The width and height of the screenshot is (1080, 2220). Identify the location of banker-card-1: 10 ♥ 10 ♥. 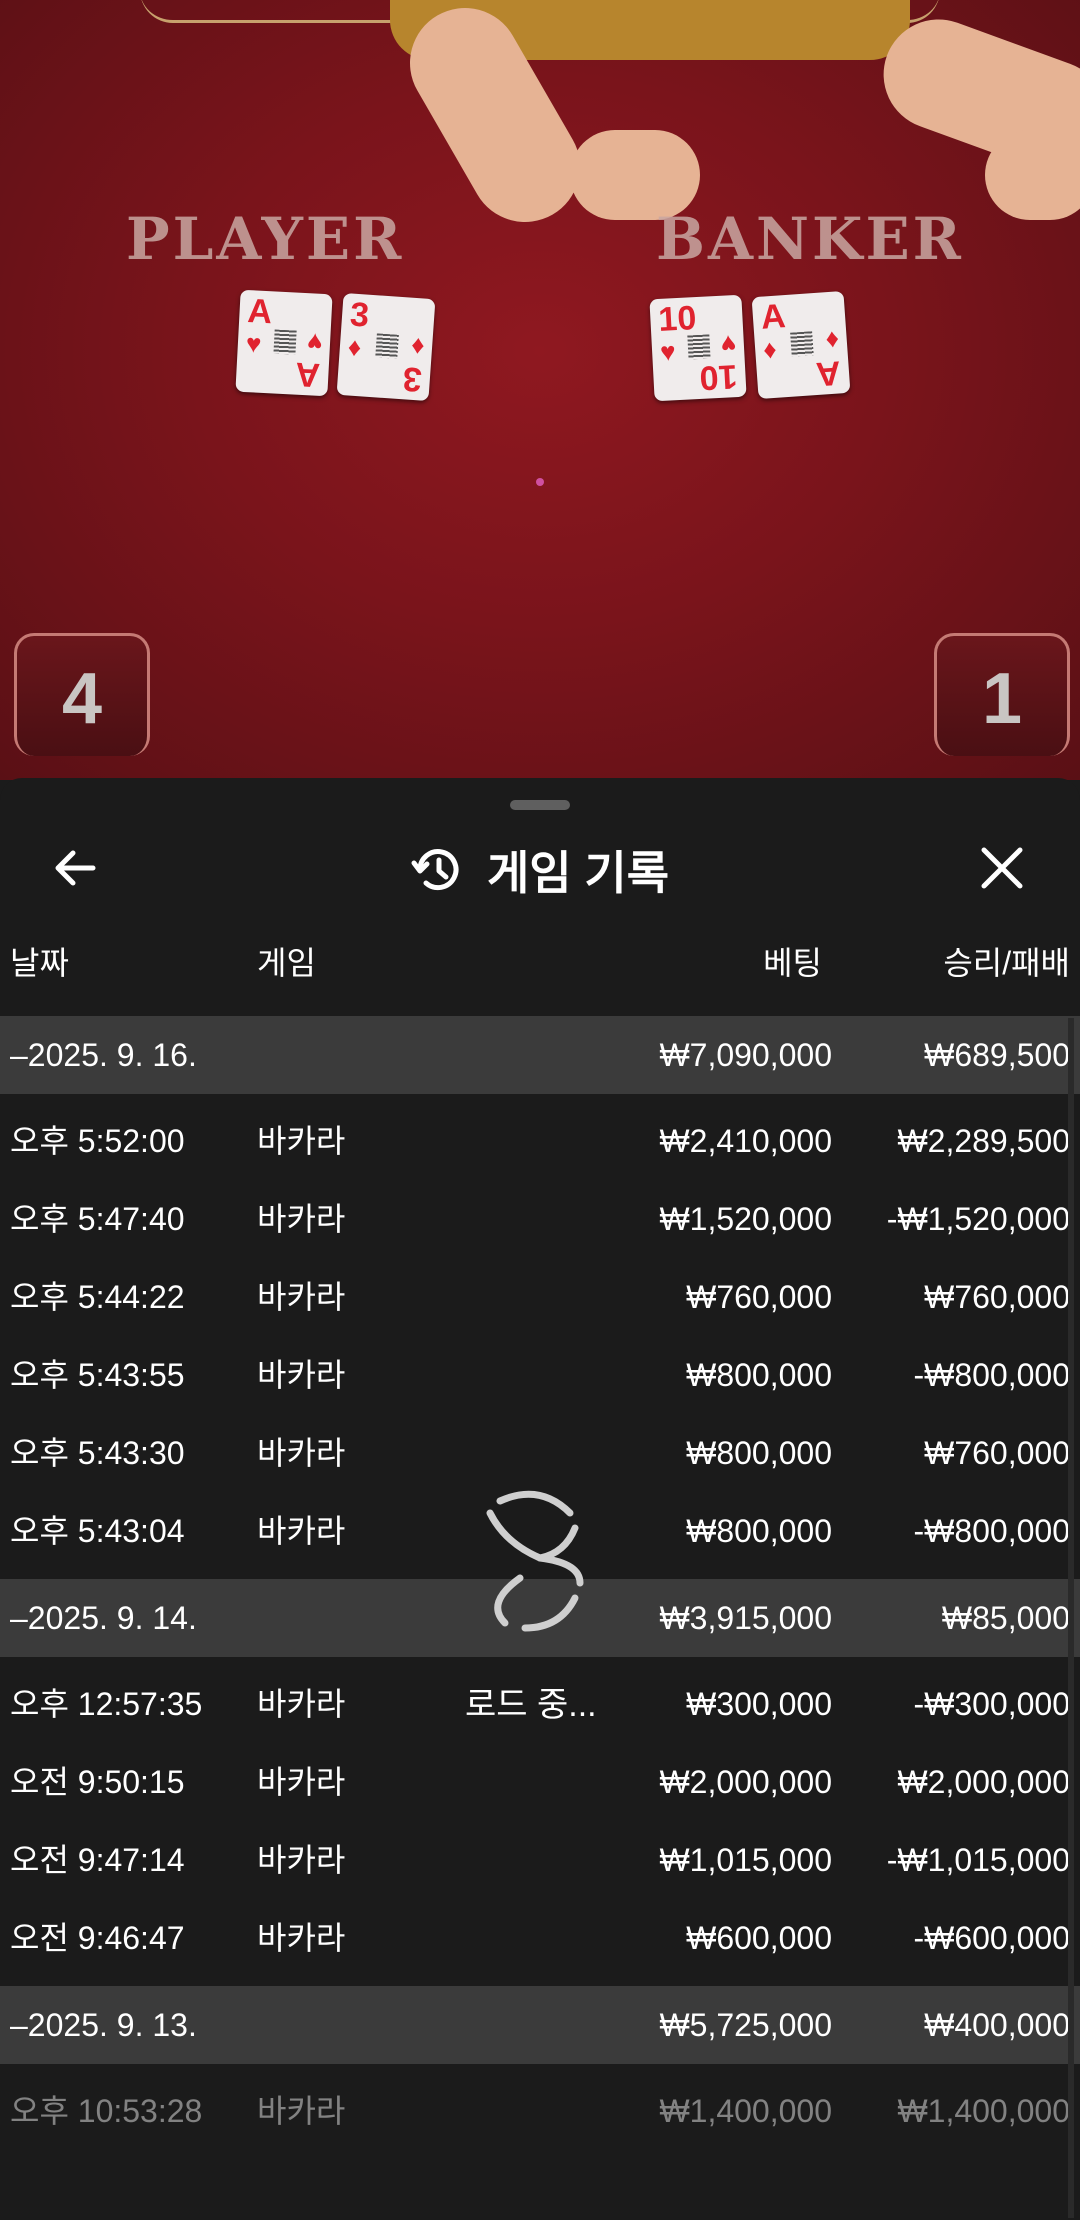
(698, 348).